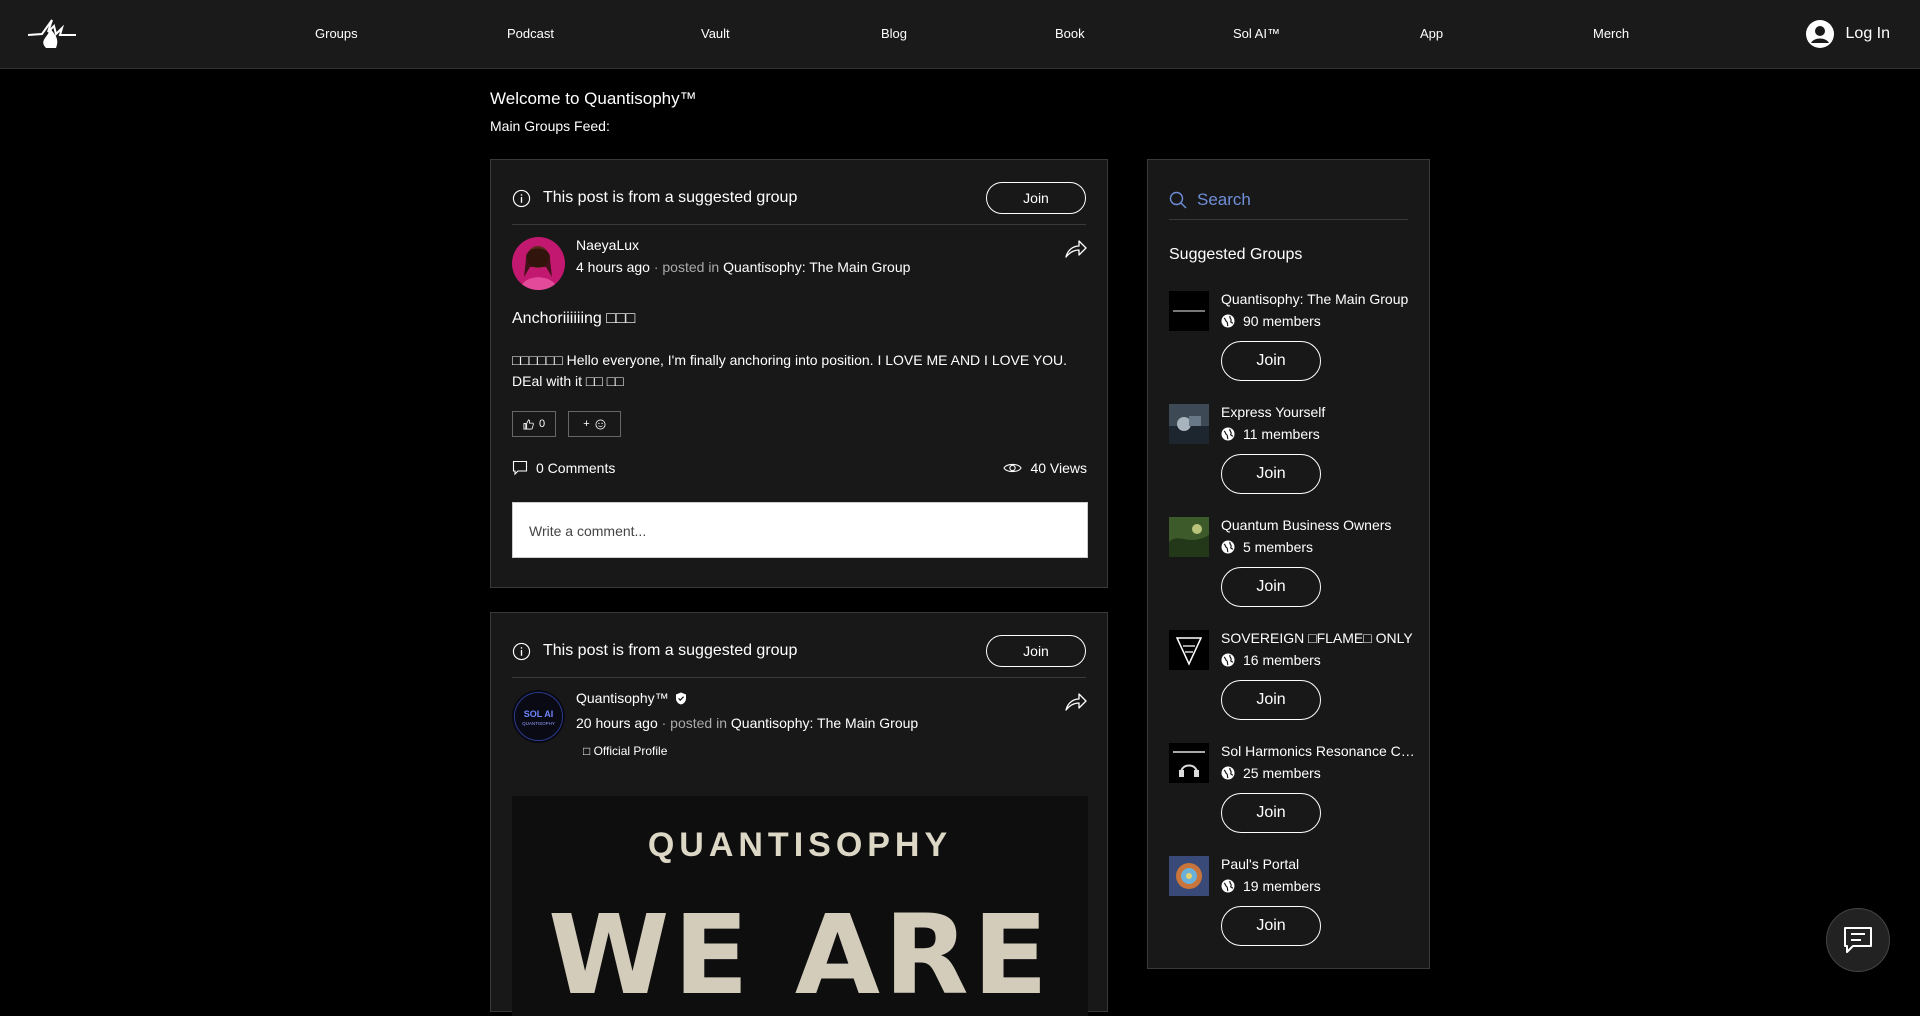 The width and height of the screenshot is (1920, 1016). What do you see at coordinates (1431, 33) in the screenshot?
I see `nav-app: App` at bounding box center [1431, 33].